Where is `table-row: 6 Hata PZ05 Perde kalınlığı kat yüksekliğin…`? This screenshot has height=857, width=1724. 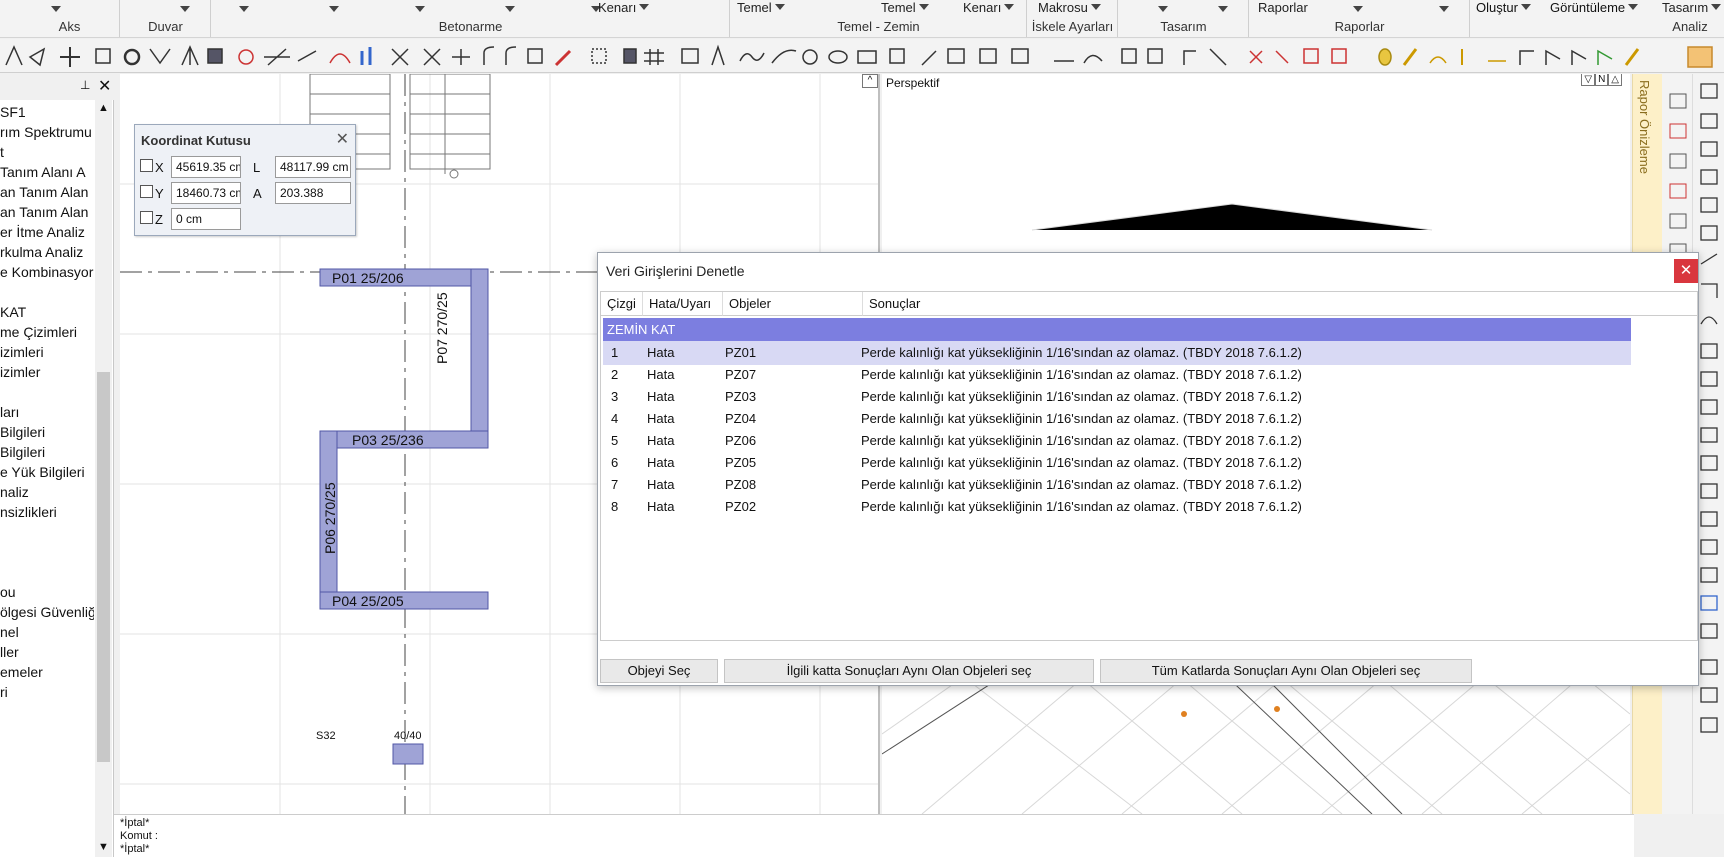 table-row: 6 Hata PZ05 Perde kalınlığı kat yüksekliğin… is located at coordinates (1117, 463).